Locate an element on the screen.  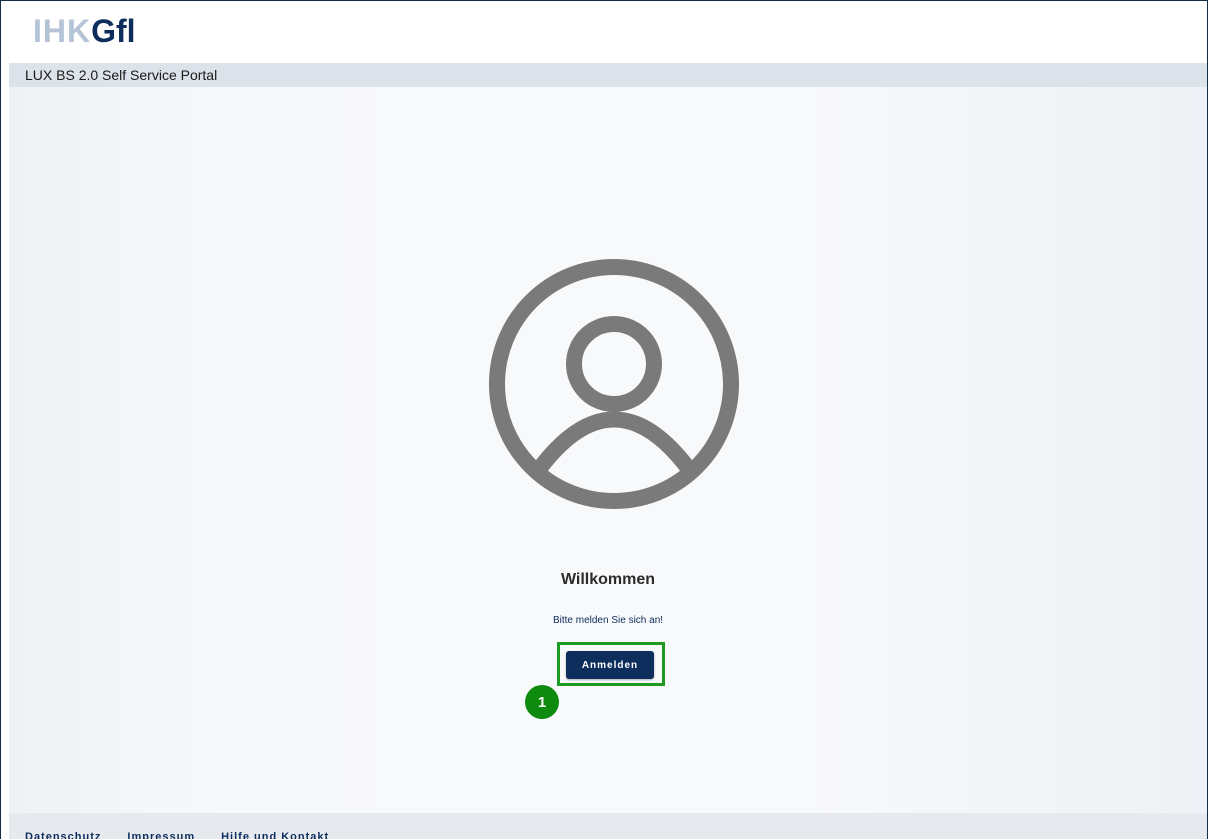
user-circle-icon is located at coordinates (614, 384).